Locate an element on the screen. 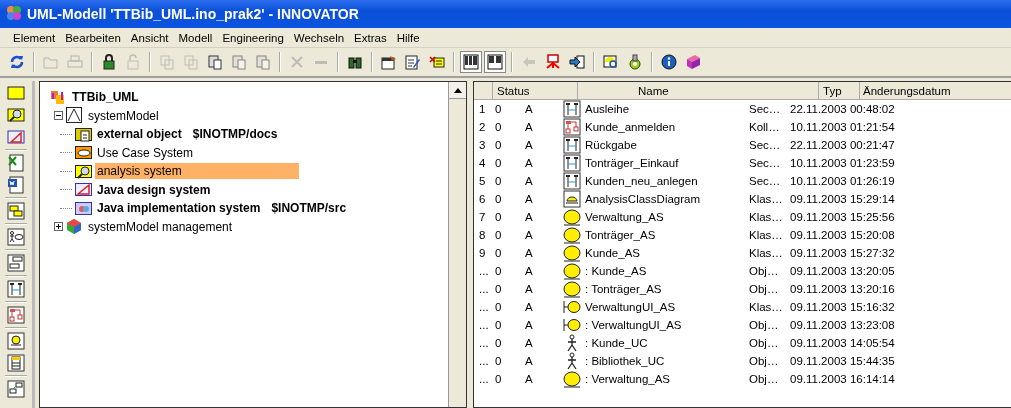 The height and width of the screenshot is (408, 1011). table-cell: Ausleihe is located at coordinates (607, 109).